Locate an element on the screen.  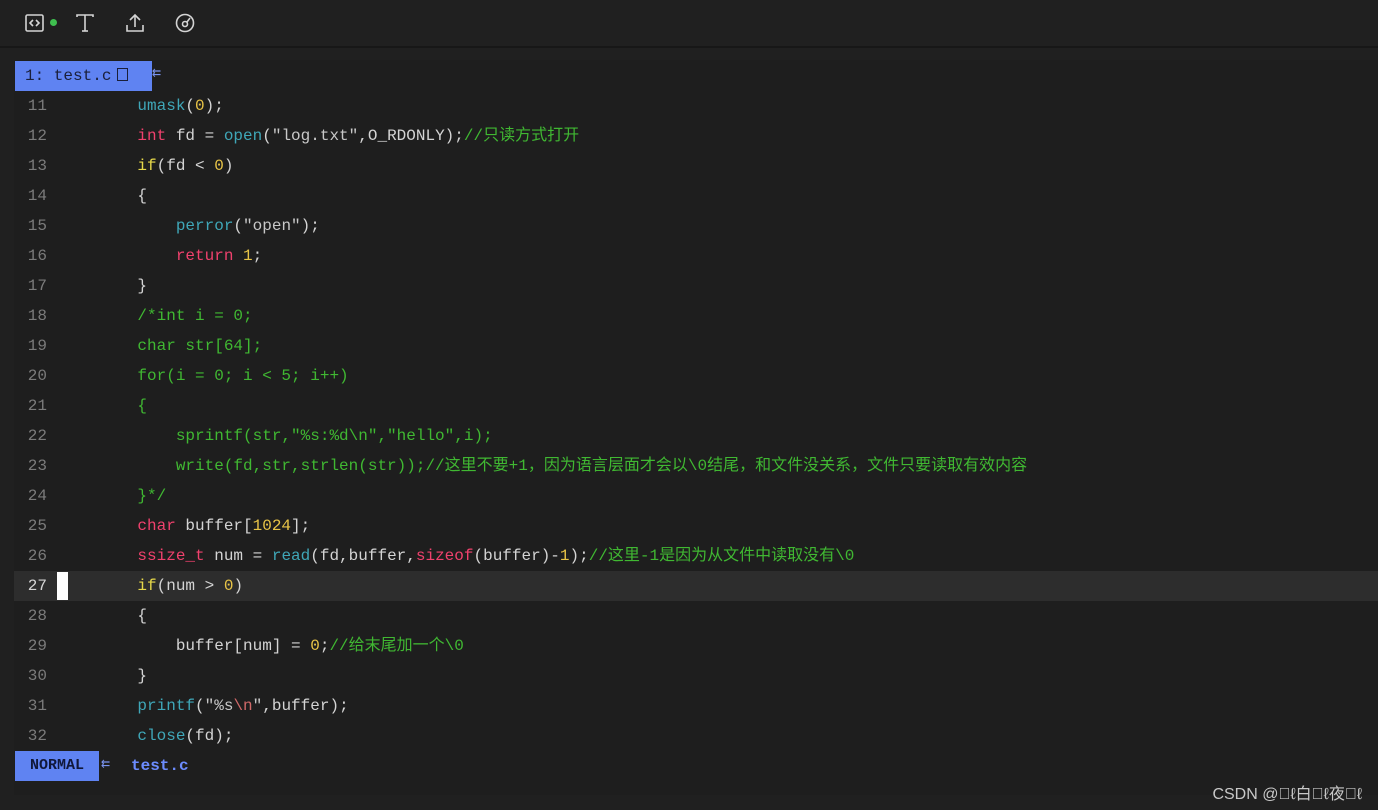
code-token: if is located at coordinates (147, 586).